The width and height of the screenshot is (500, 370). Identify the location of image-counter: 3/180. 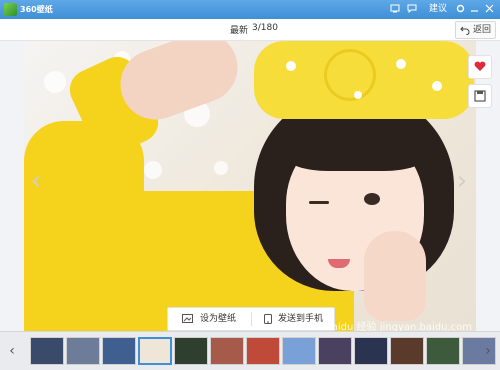
(265, 28).